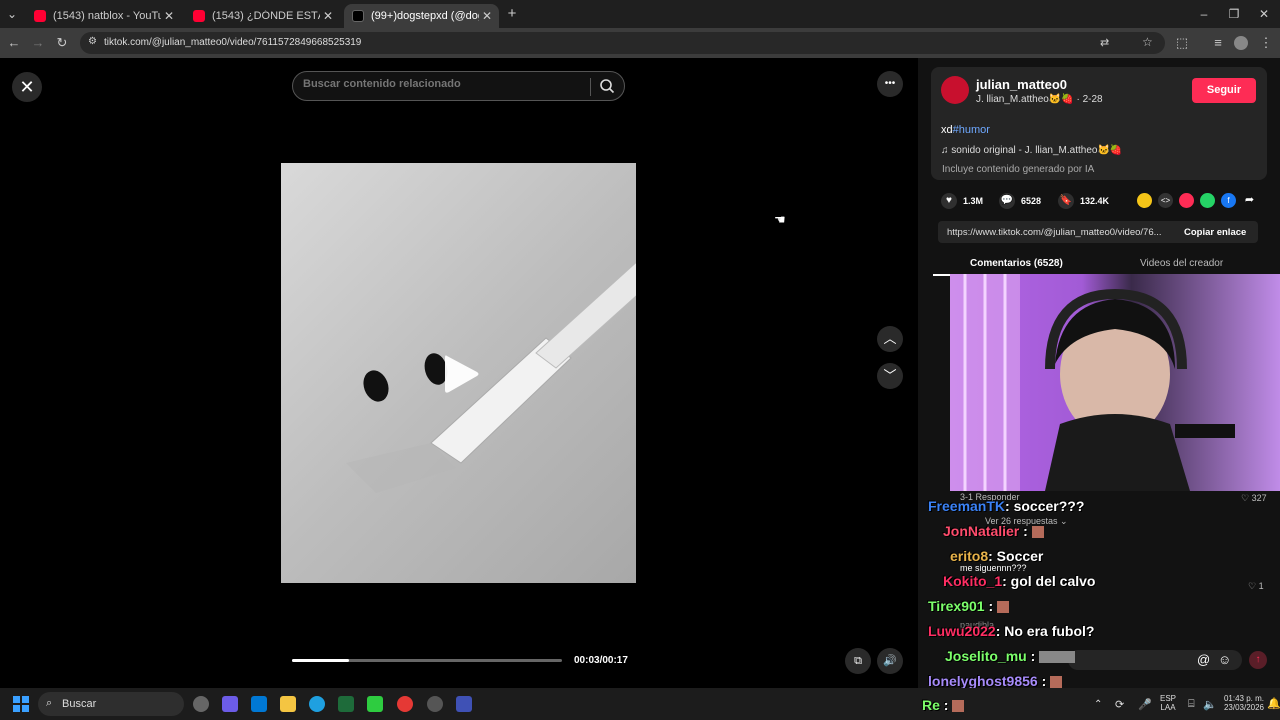  What do you see at coordinates (1249, 200) in the screenshot?
I see `share-arrow-icon: ➦` at bounding box center [1249, 200].